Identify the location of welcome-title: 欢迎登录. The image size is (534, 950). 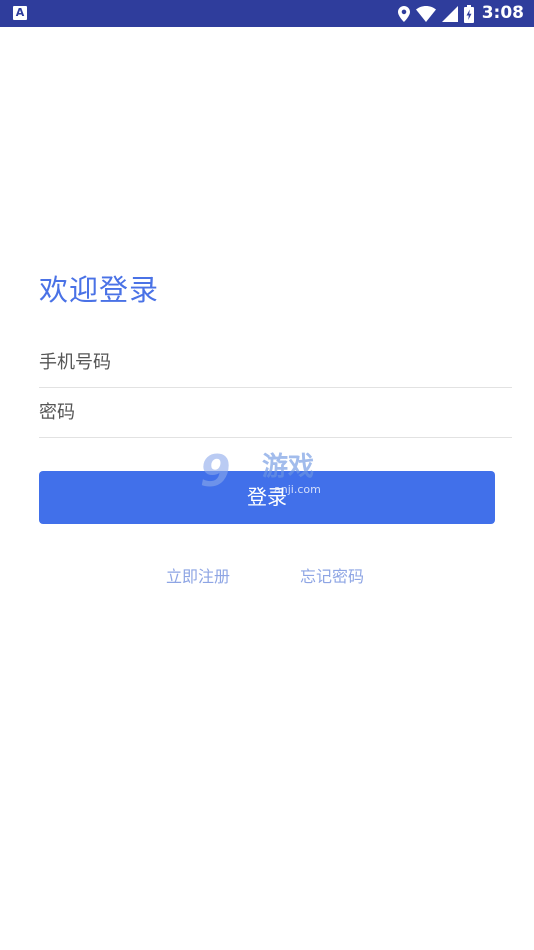
(99, 290).